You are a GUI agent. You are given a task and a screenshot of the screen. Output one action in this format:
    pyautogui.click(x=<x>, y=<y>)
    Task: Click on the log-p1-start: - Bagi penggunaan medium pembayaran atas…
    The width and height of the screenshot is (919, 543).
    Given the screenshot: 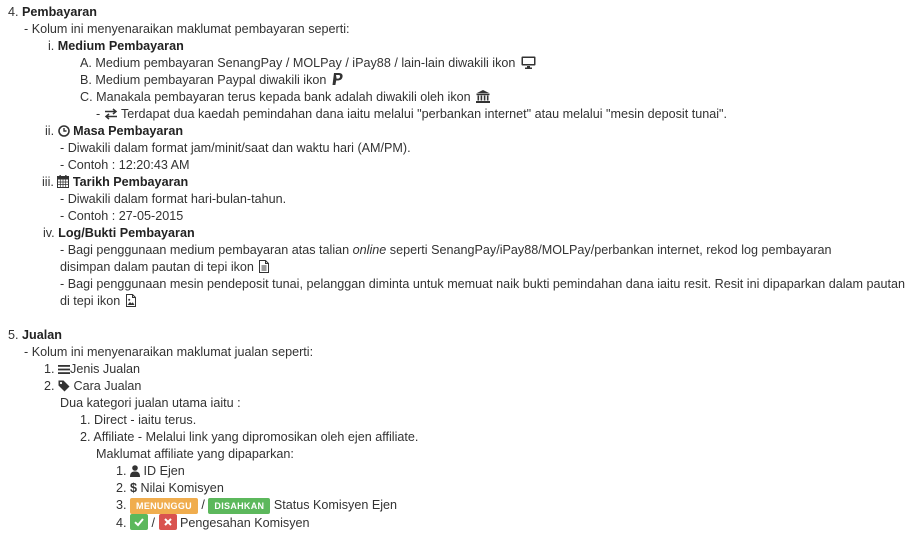 What is the action you would take?
    pyautogui.click(x=205, y=250)
    